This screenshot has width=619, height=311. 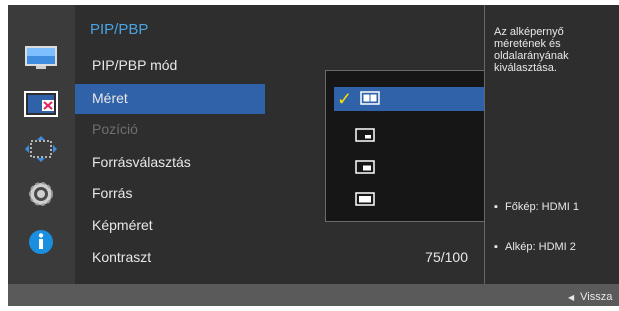 I want to click on back-arrow-icon: ◀, so click(x=571, y=297).